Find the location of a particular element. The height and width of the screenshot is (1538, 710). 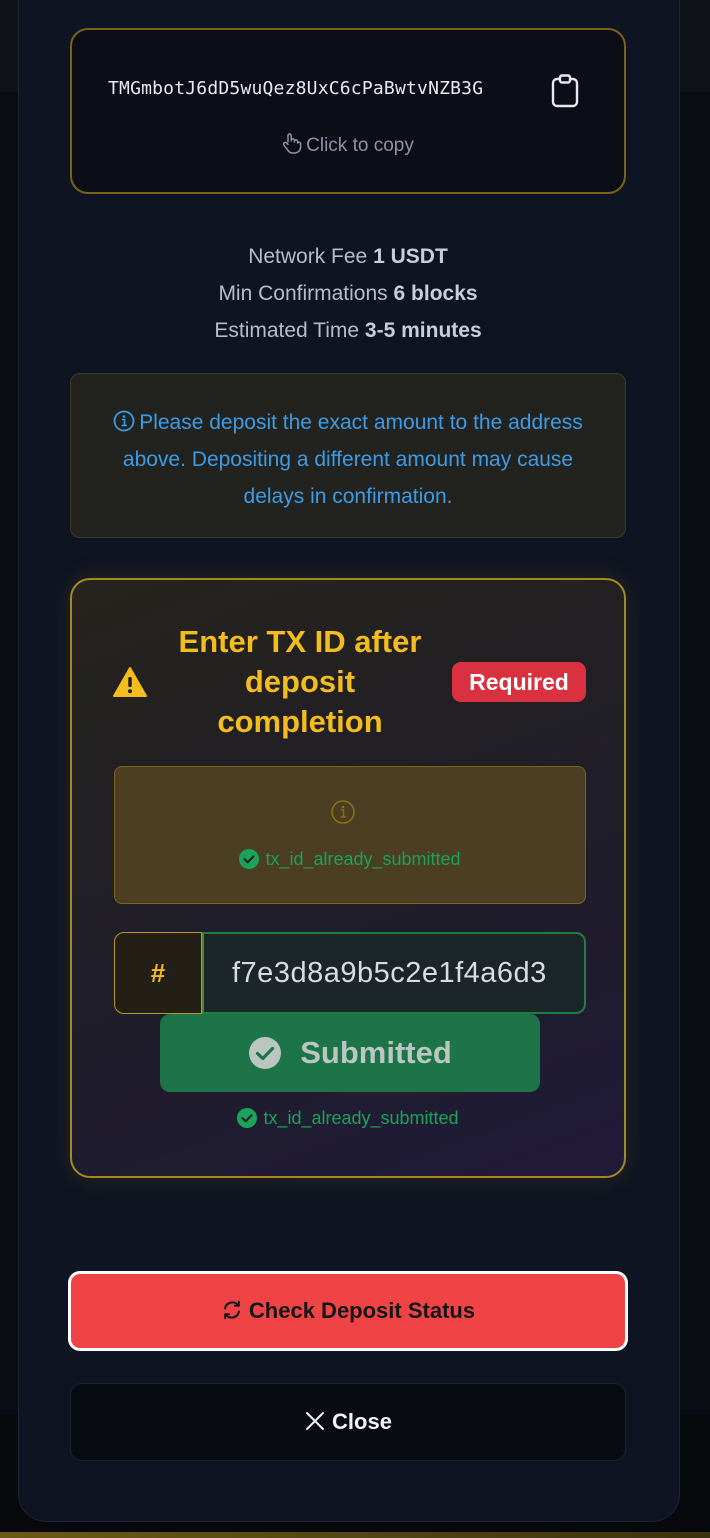

required-badge: Required is located at coordinates (519, 682).